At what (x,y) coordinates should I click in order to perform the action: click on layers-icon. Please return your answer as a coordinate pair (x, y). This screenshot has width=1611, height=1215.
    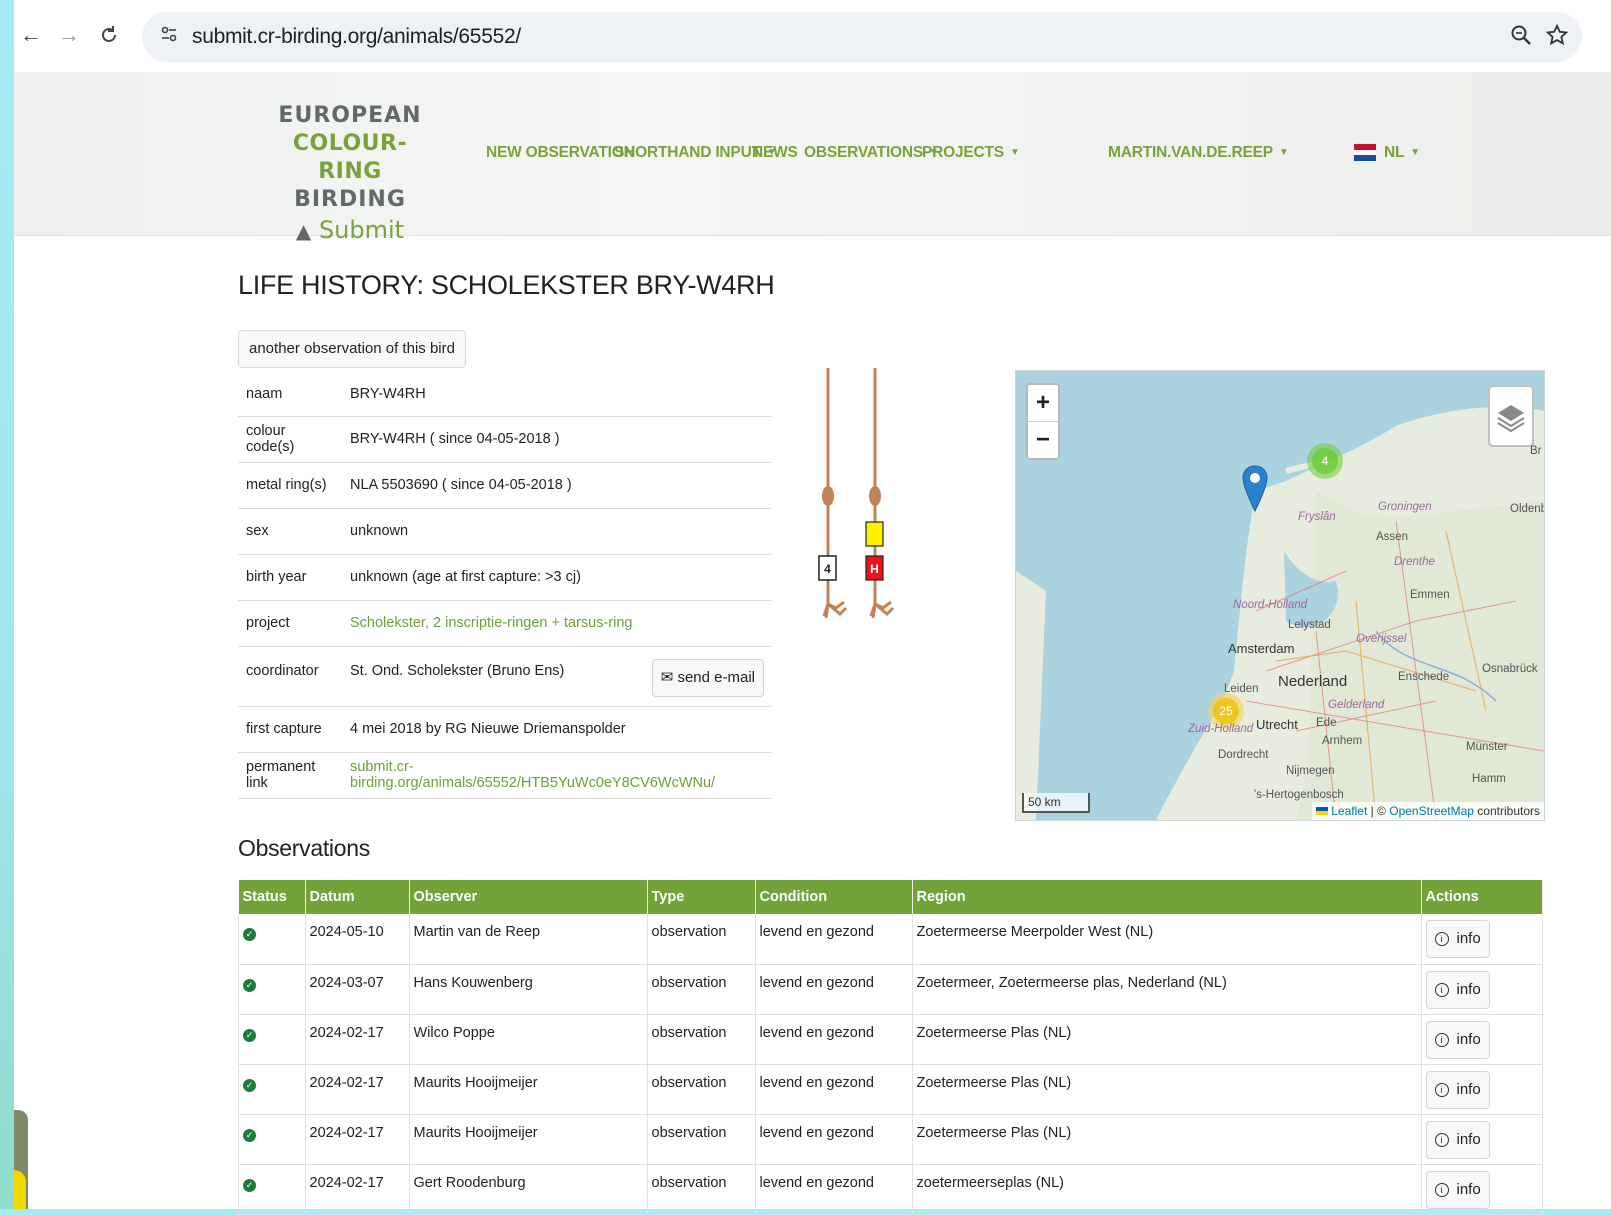
    Looking at the image, I should click on (1511, 416).